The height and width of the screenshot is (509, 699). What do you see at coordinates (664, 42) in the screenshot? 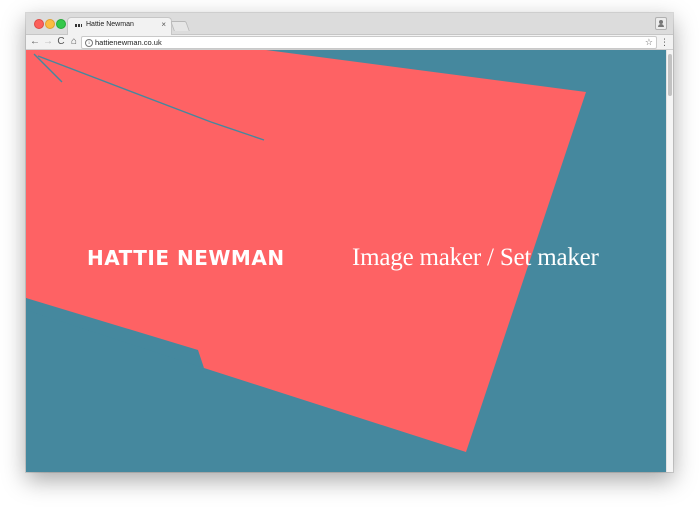
I see `browser-menu-icon: ⋮` at bounding box center [664, 42].